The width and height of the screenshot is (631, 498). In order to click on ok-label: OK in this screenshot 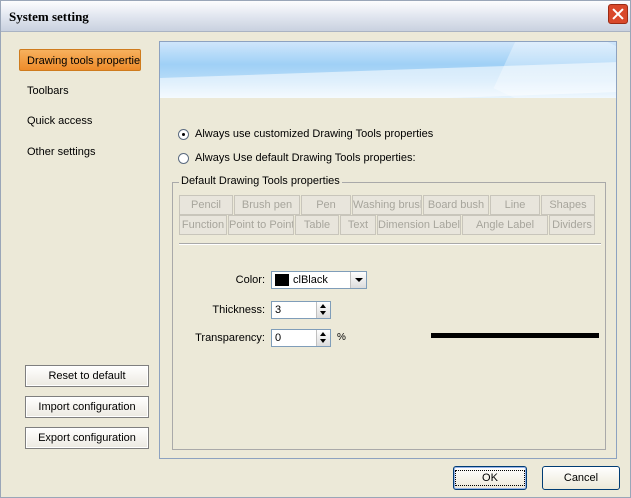, I will do `click(490, 478)`.